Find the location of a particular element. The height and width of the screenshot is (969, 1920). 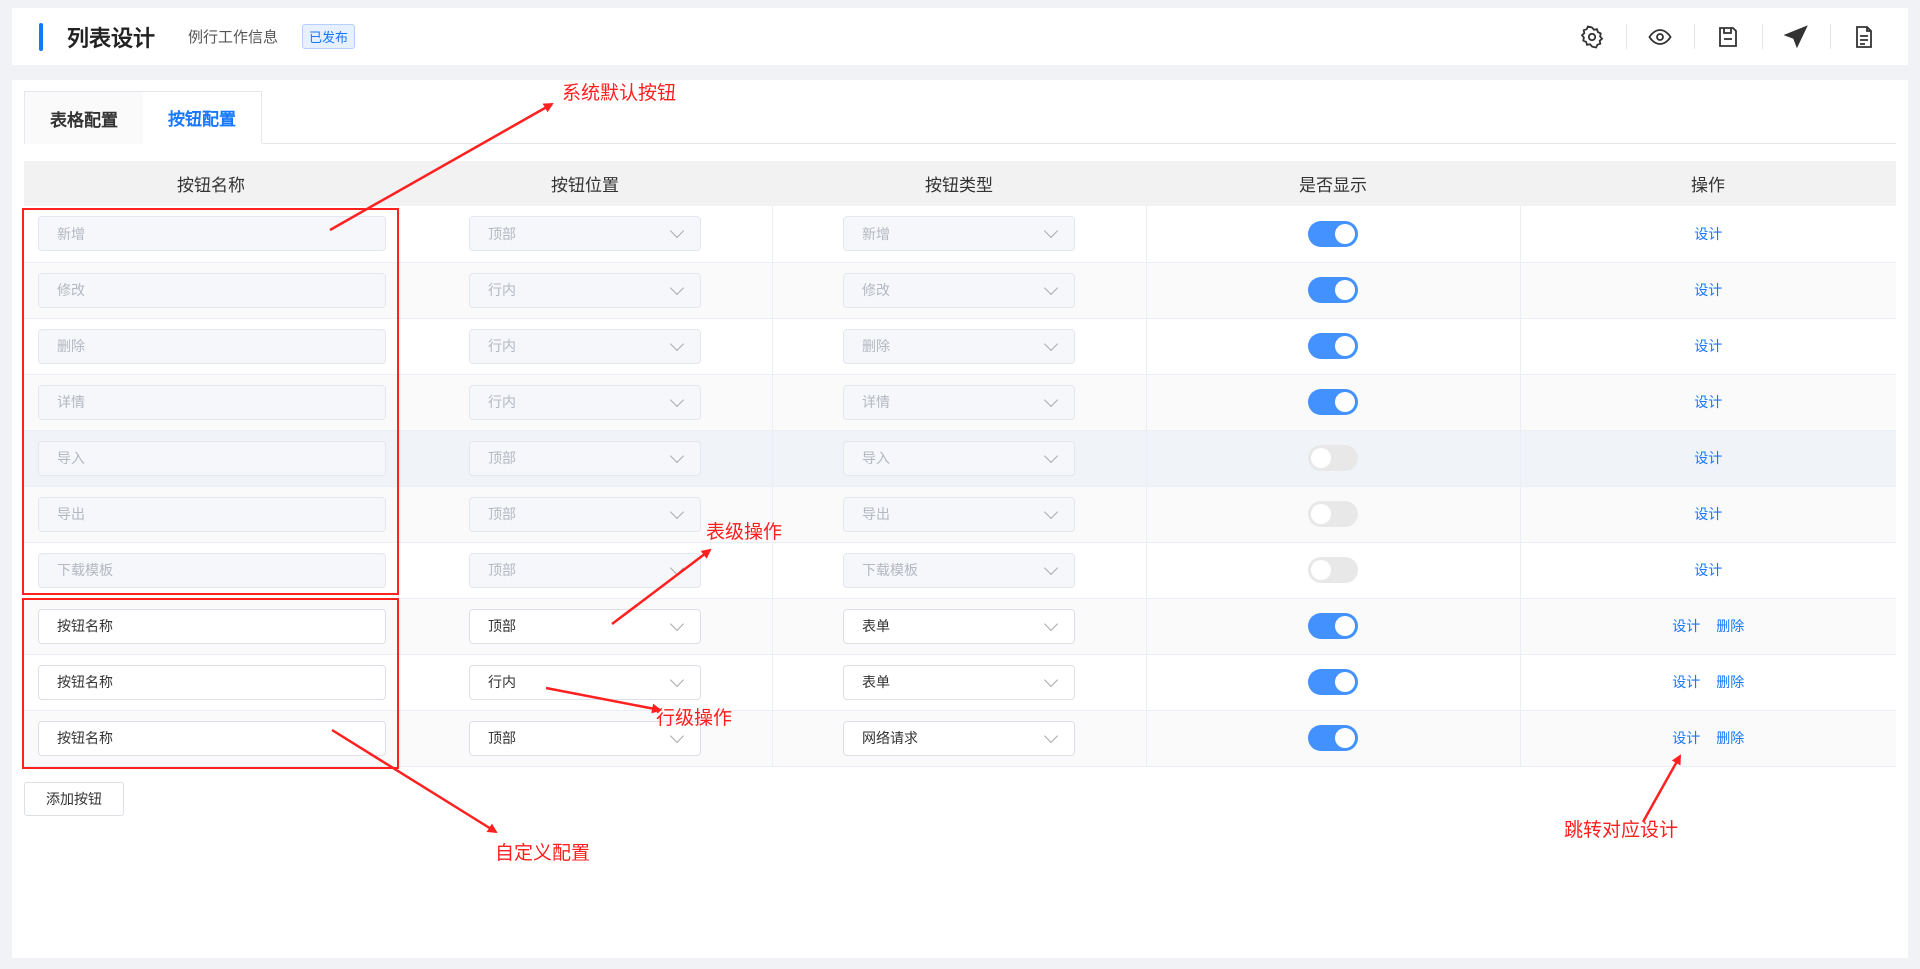

custom-buttons-highlight-box is located at coordinates (210, 683).